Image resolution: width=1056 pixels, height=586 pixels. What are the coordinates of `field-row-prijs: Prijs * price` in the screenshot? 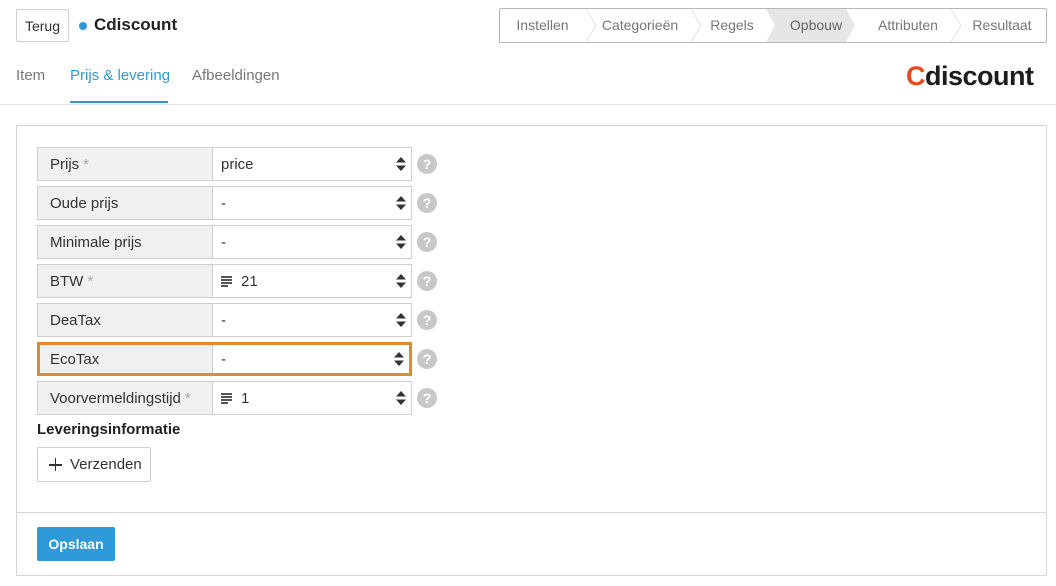 It's located at (224, 164).